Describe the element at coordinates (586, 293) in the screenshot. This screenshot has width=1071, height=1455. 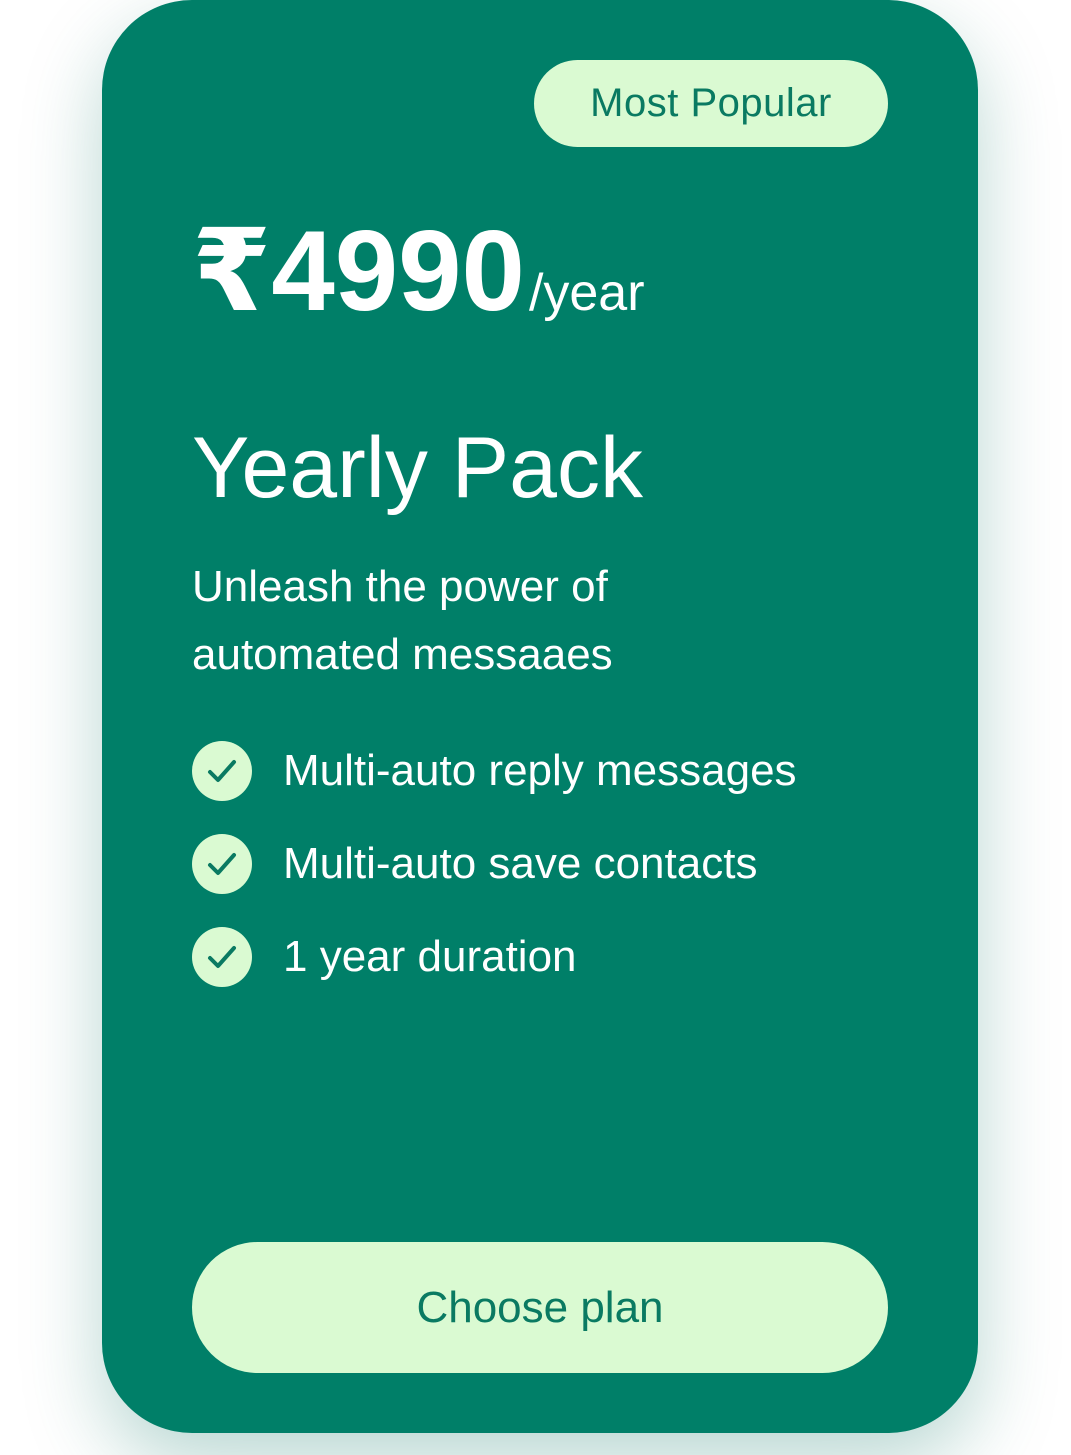
I see `price-period: /year` at that location.